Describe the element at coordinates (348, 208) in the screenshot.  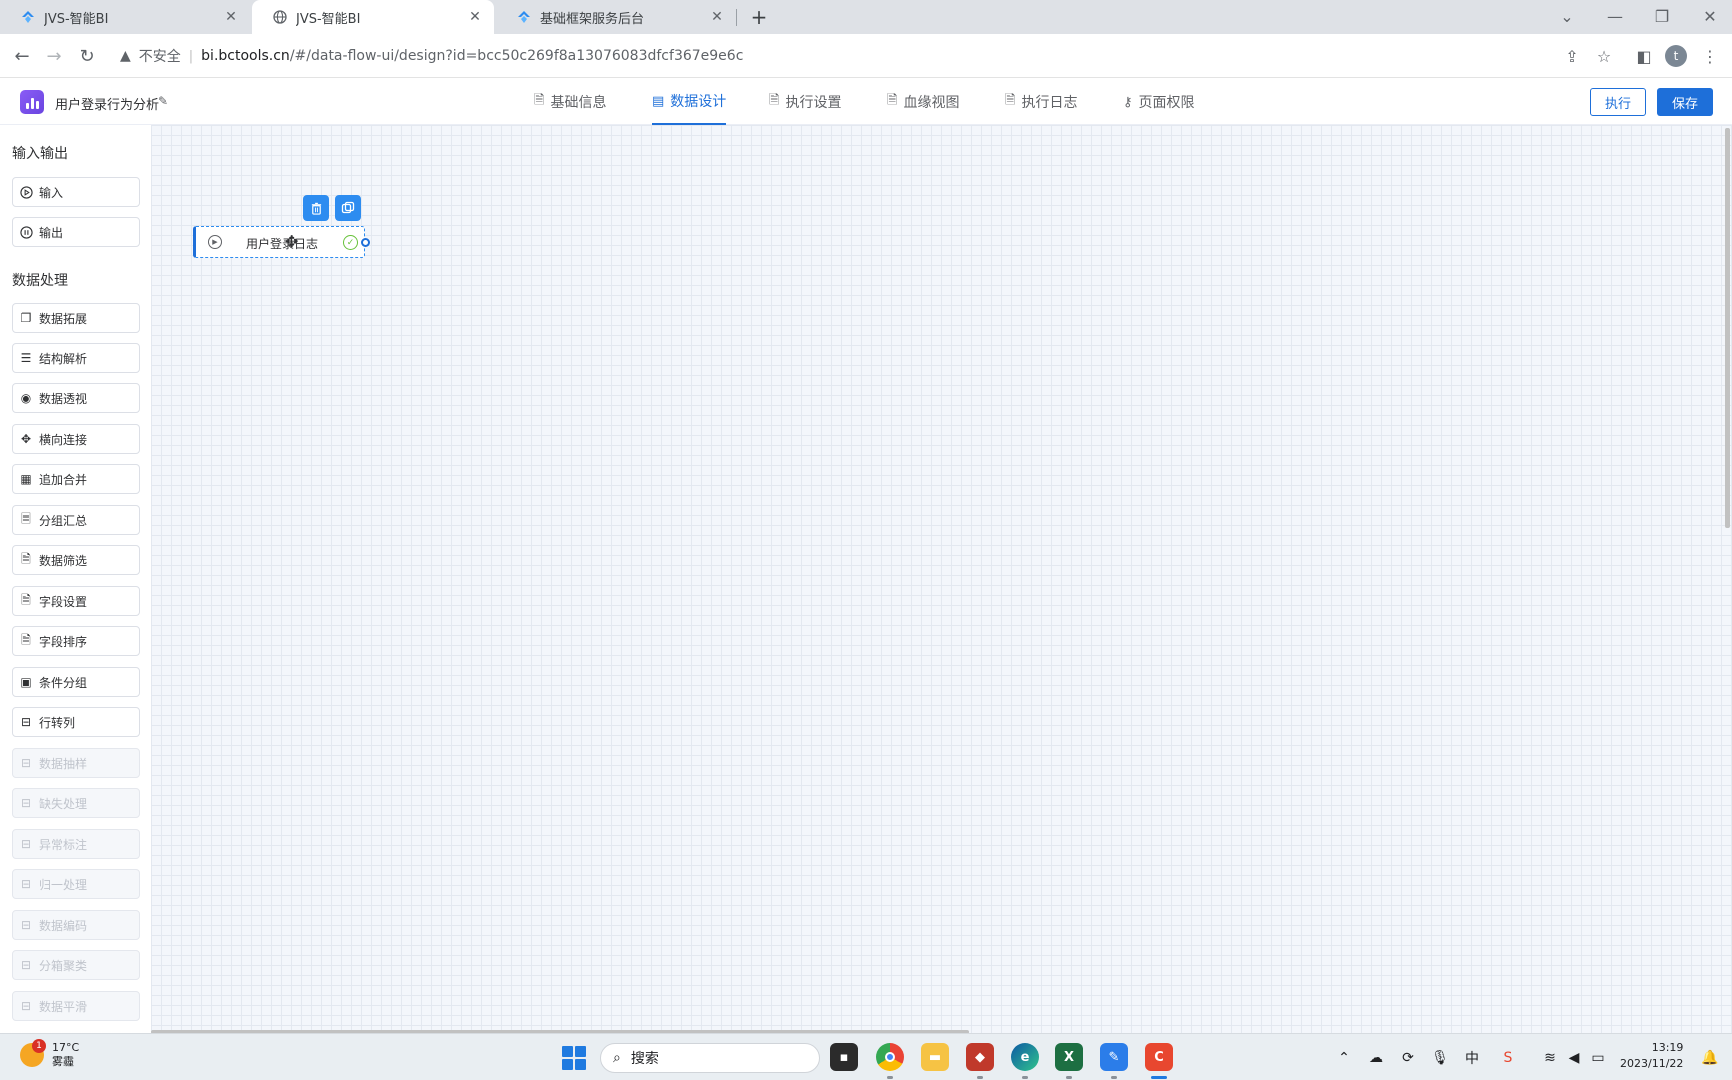
I see `duplicate-icon` at that location.